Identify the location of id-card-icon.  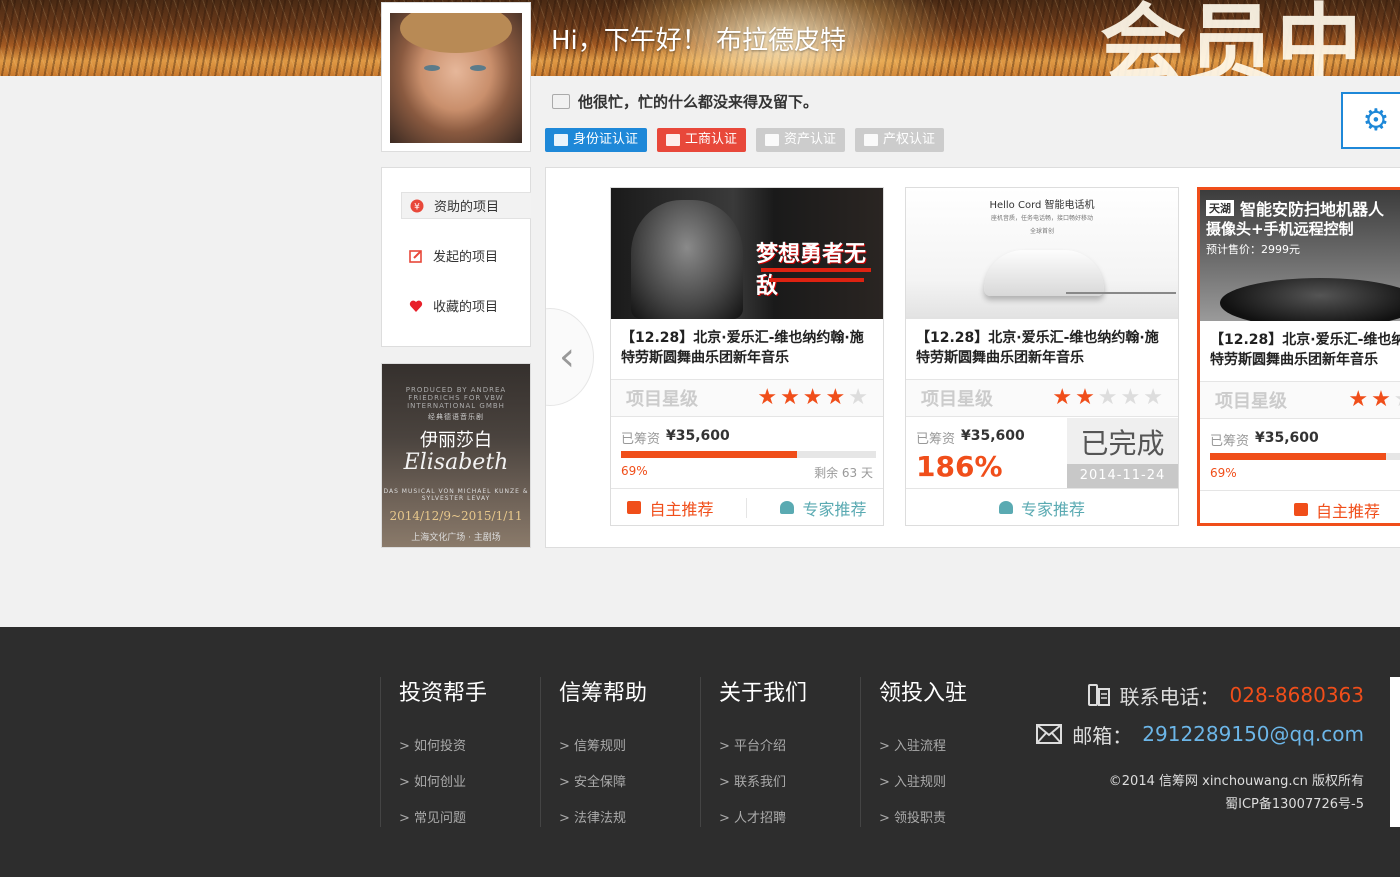
(561, 140).